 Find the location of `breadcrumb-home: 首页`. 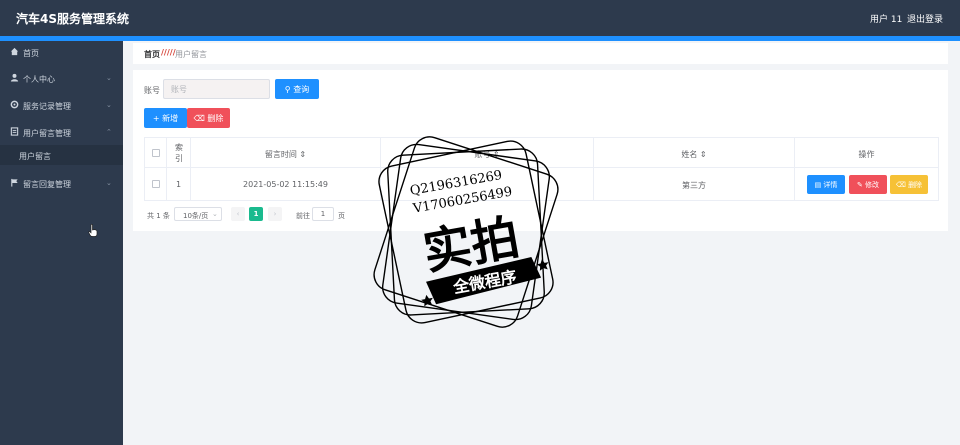

breadcrumb-home: 首页 is located at coordinates (152, 54).